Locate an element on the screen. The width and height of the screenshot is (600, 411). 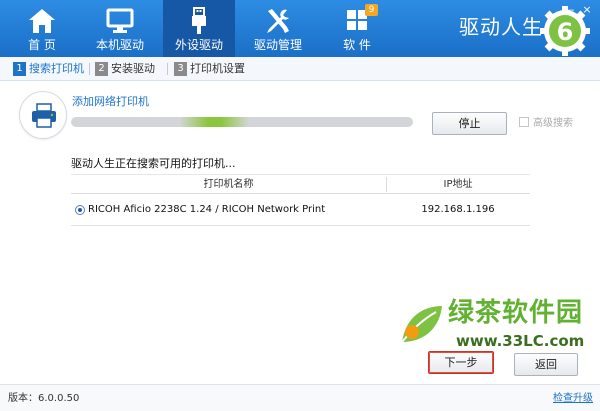
search-progress-fill is located at coordinates (214, 122).